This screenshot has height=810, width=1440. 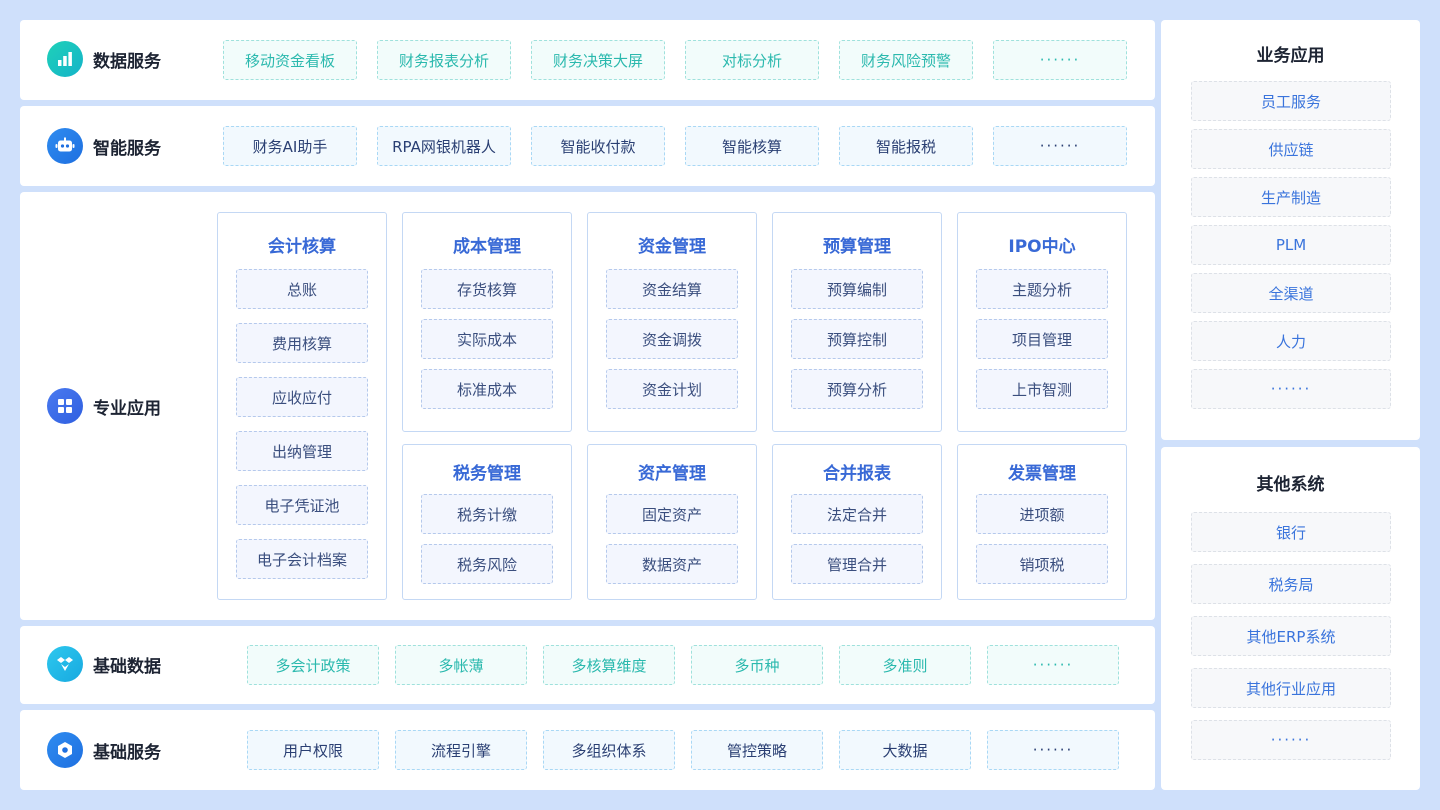 I want to click on module-item: 预算分析, so click(x=857, y=389).